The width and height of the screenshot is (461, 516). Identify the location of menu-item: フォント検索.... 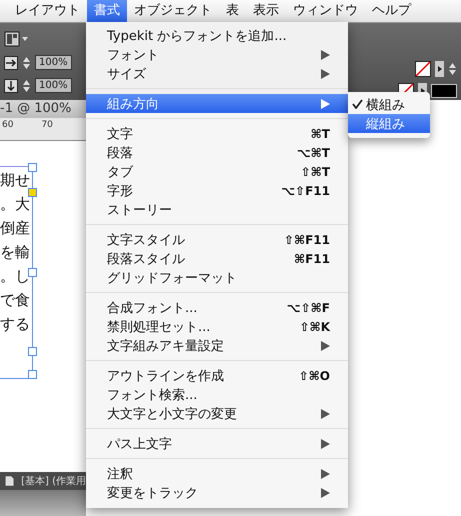
(217, 394).